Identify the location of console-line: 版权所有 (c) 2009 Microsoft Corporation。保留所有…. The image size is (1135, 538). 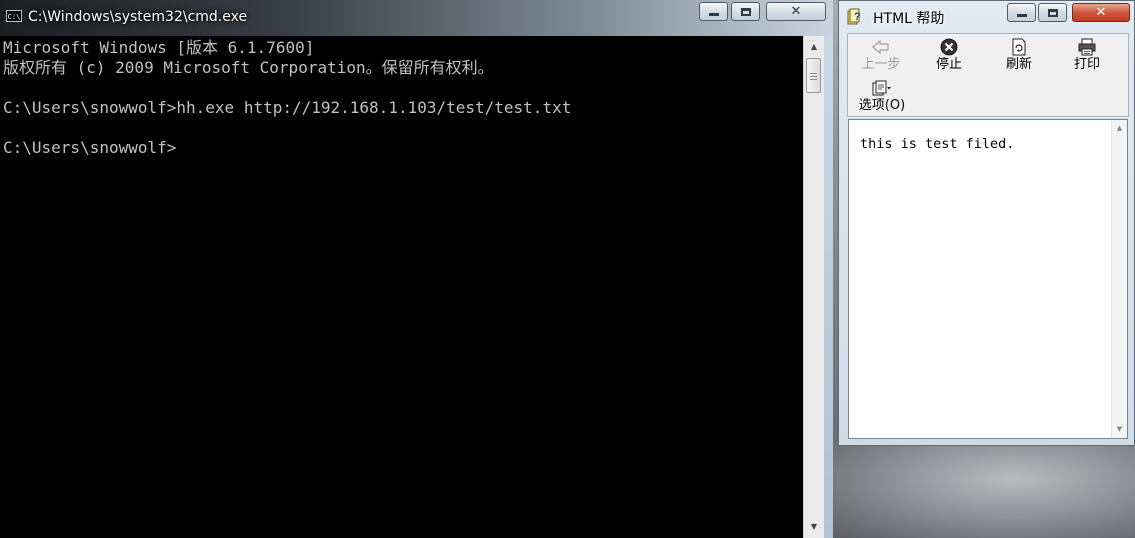
(248, 67).